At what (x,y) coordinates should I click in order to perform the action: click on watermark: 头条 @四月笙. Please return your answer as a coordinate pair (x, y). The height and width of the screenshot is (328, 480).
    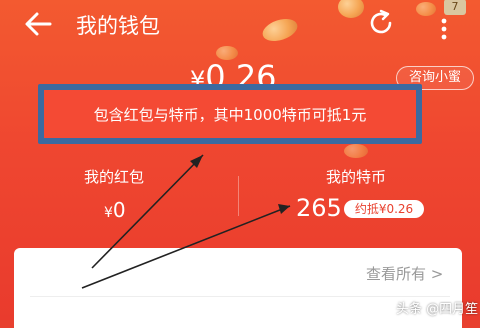
    Looking at the image, I should click on (437, 309).